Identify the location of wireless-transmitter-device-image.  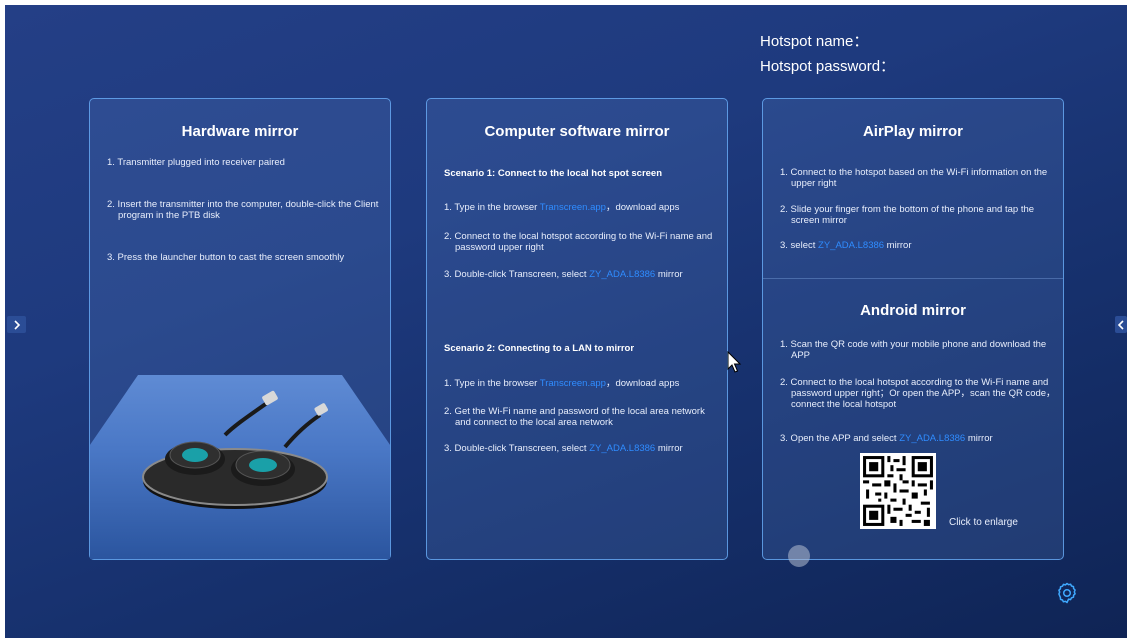
(235, 449).